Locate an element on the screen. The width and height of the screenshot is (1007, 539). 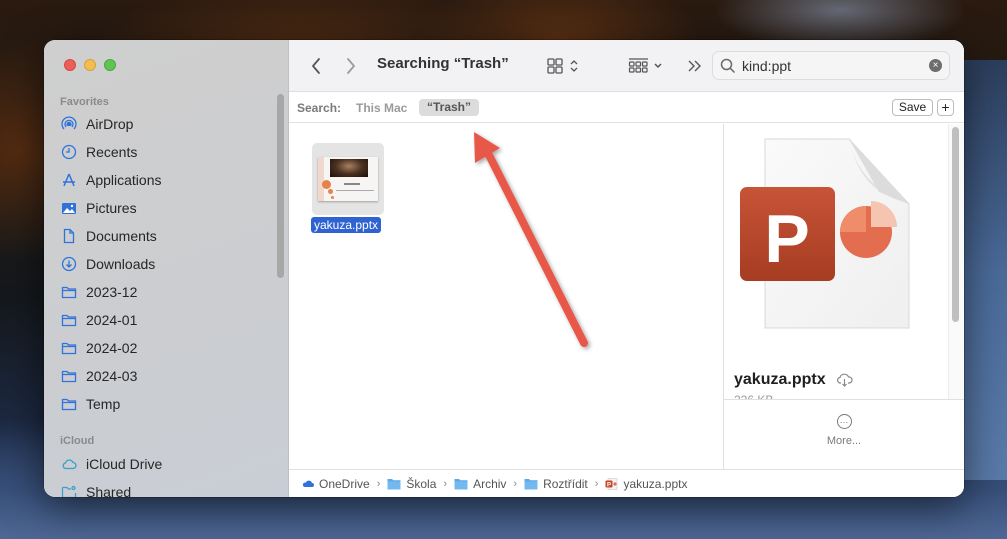
chevron-right-icon is located at coordinates (351, 66).